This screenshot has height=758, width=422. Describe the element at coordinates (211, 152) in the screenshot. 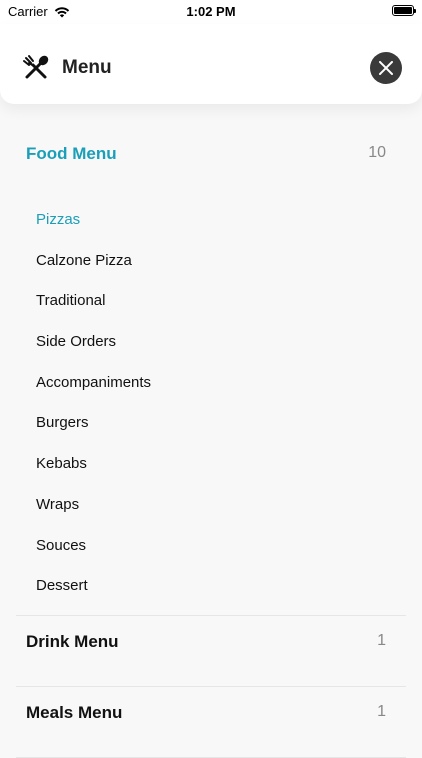

I see `category-food-menu: Food Menu 10` at that location.